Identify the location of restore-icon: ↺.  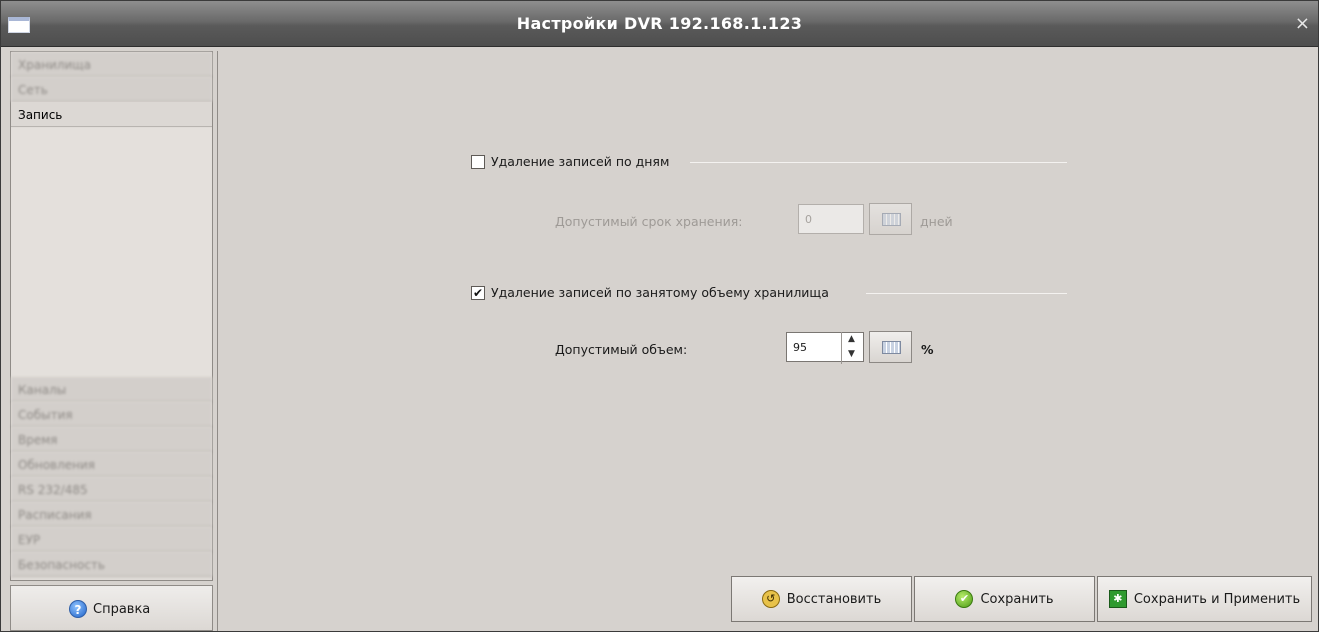
(770, 599).